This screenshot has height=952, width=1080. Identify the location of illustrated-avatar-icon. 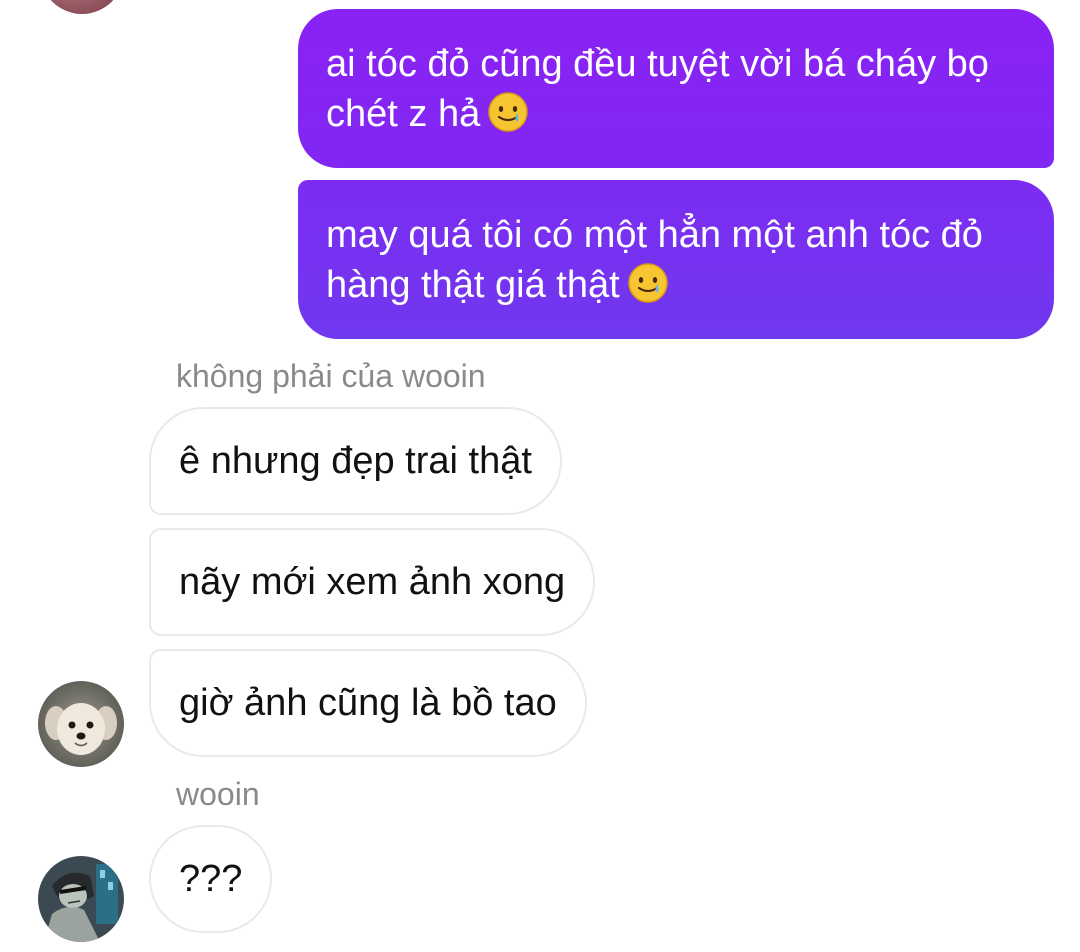
(81, 899).